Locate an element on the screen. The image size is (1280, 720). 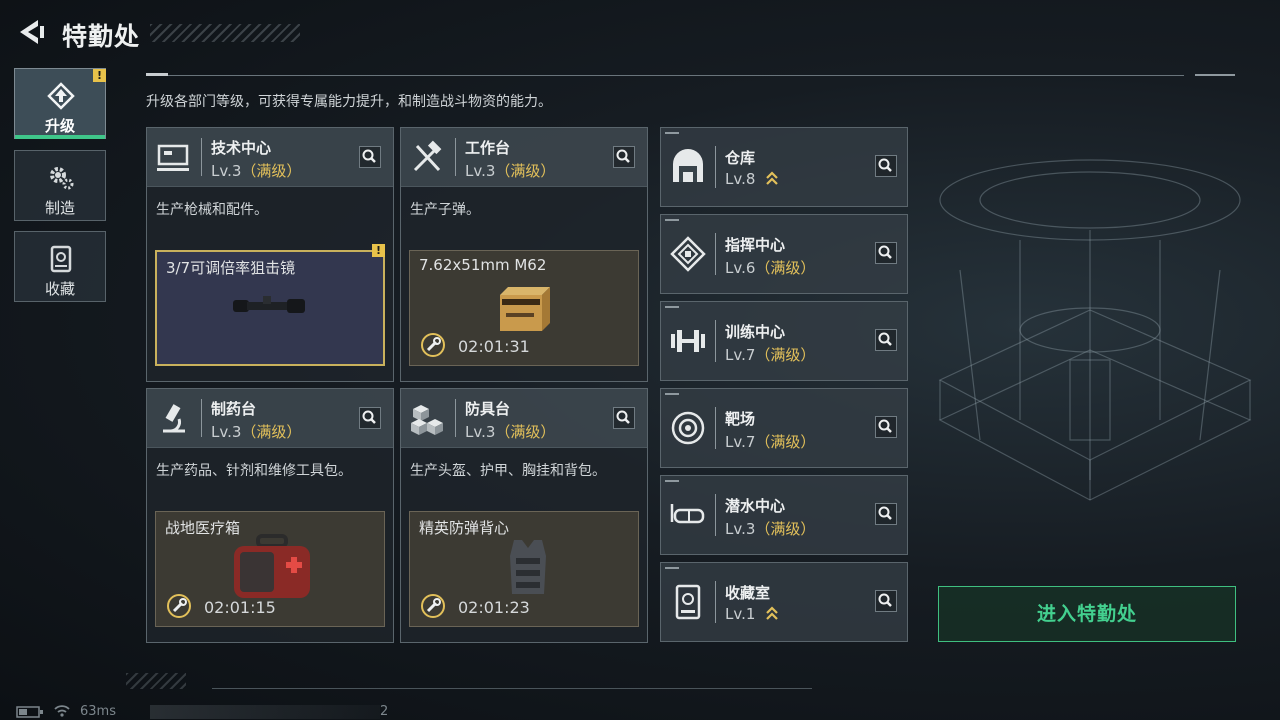
status-bar-panel is located at coordinates (265, 712).